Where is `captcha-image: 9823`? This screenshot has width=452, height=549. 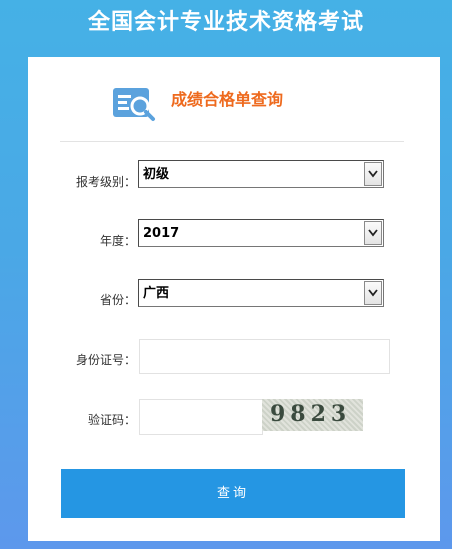
captcha-image: 9823 is located at coordinates (312, 415).